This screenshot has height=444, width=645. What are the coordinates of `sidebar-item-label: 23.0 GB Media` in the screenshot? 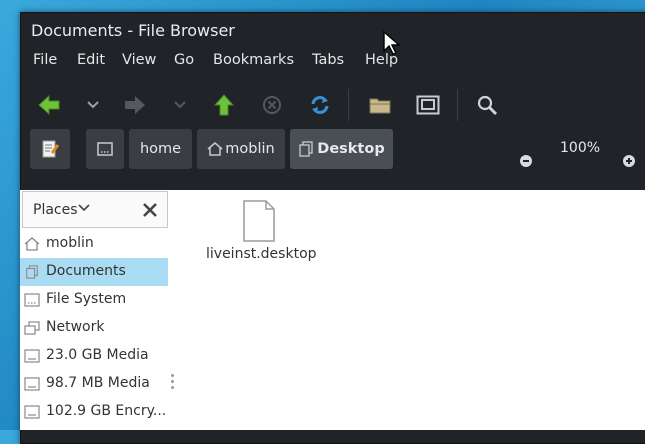 It's located at (97, 355).